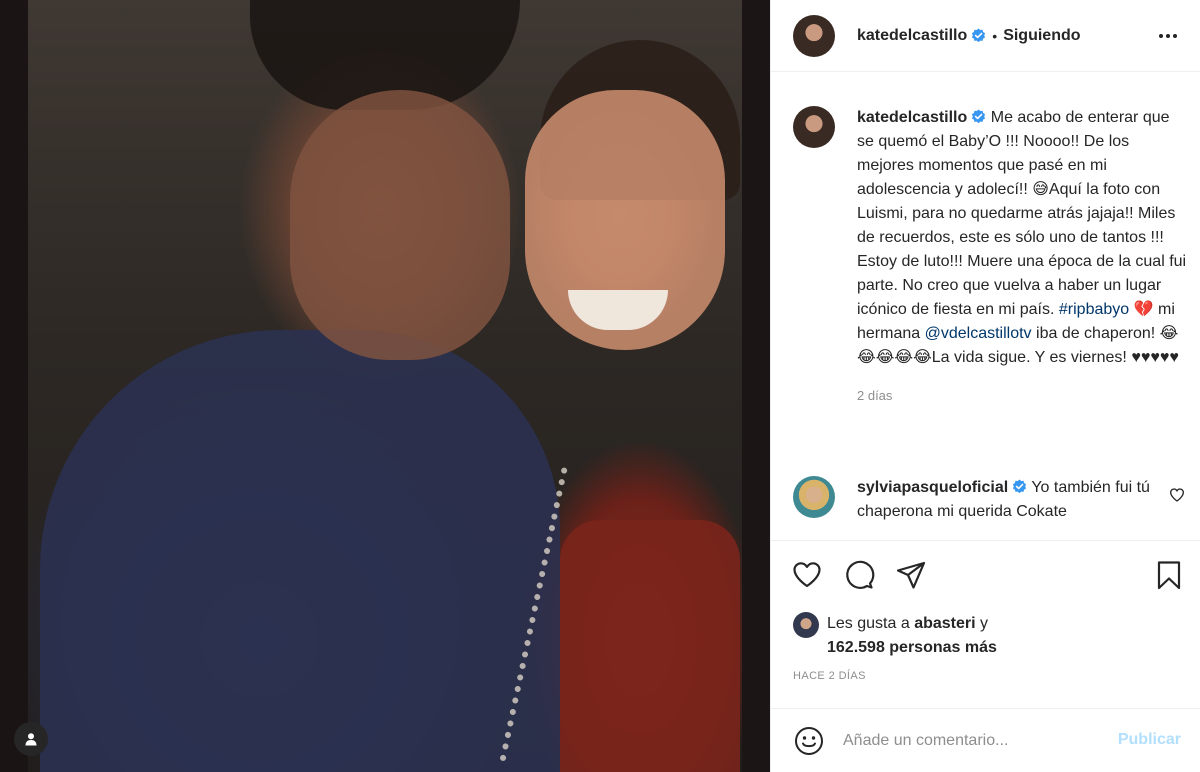 The height and width of the screenshot is (772, 1200). What do you see at coordinates (912, 36) in the screenshot?
I see `author-username: katedelcastillo` at bounding box center [912, 36].